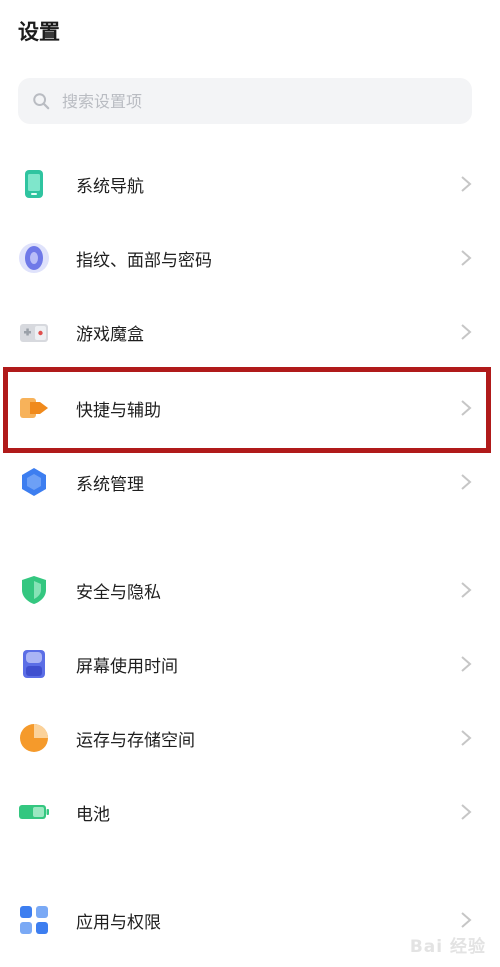  What do you see at coordinates (135, 740) in the screenshot?
I see `settings-item-label: 运存与存储空间` at bounding box center [135, 740].